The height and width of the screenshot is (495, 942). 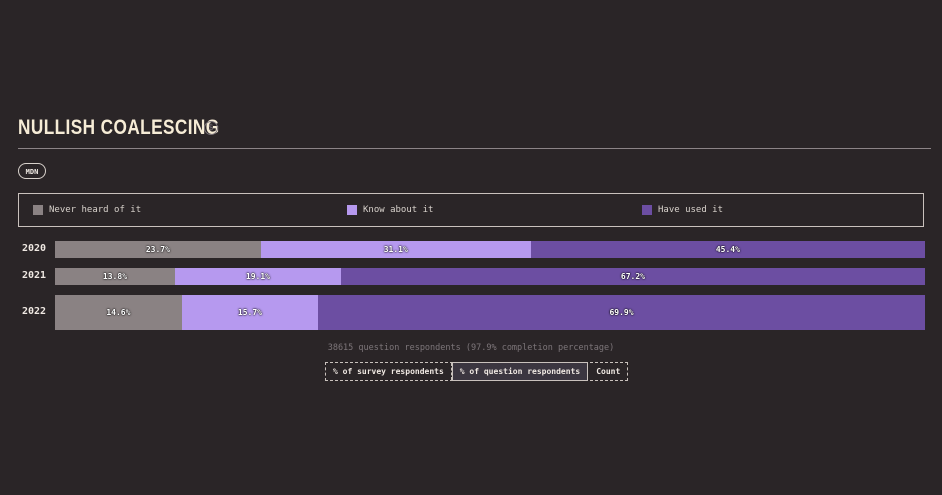 I want to click on legend-label-never-heard: Never heard of it, so click(x=95, y=210).